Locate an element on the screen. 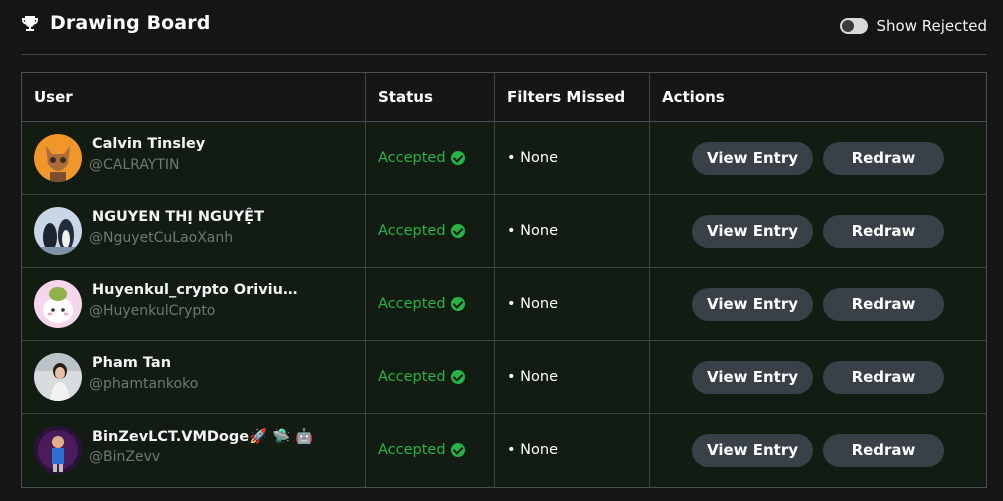  user-handle: @phamtankoko is located at coordinates (144, 384).